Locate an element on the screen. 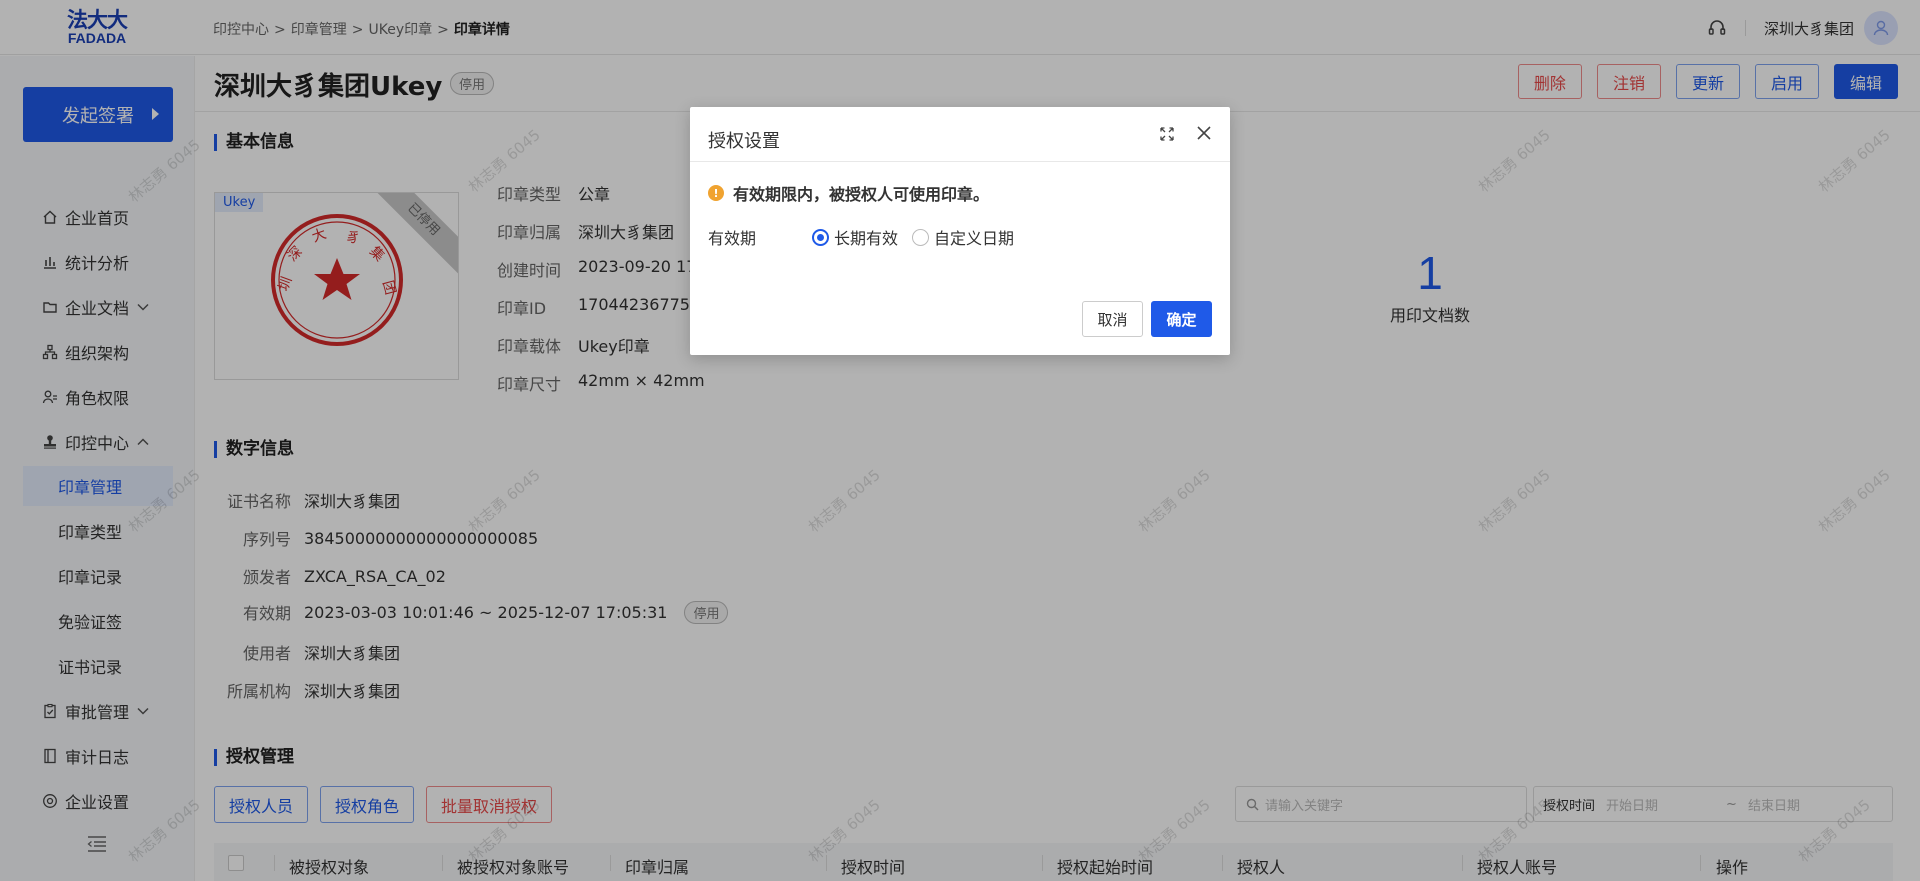  radio-label: 自定义日期 is located at coordinates (974, 238).